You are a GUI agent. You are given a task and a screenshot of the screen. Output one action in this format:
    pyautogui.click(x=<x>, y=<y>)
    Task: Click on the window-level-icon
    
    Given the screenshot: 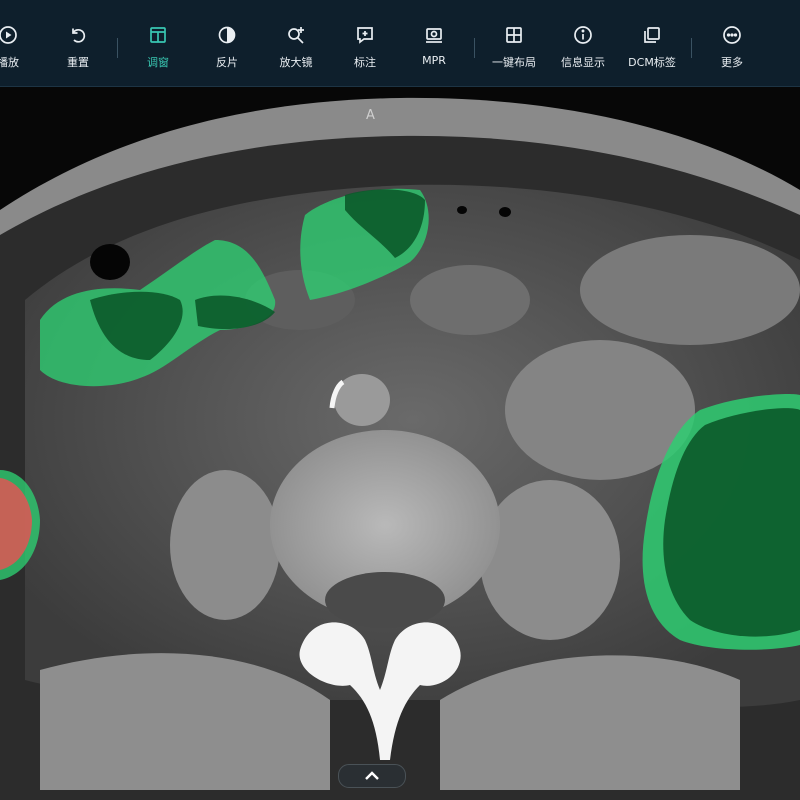 What is the action you would take?
    pyautogui.click(x=158, y=35)
    